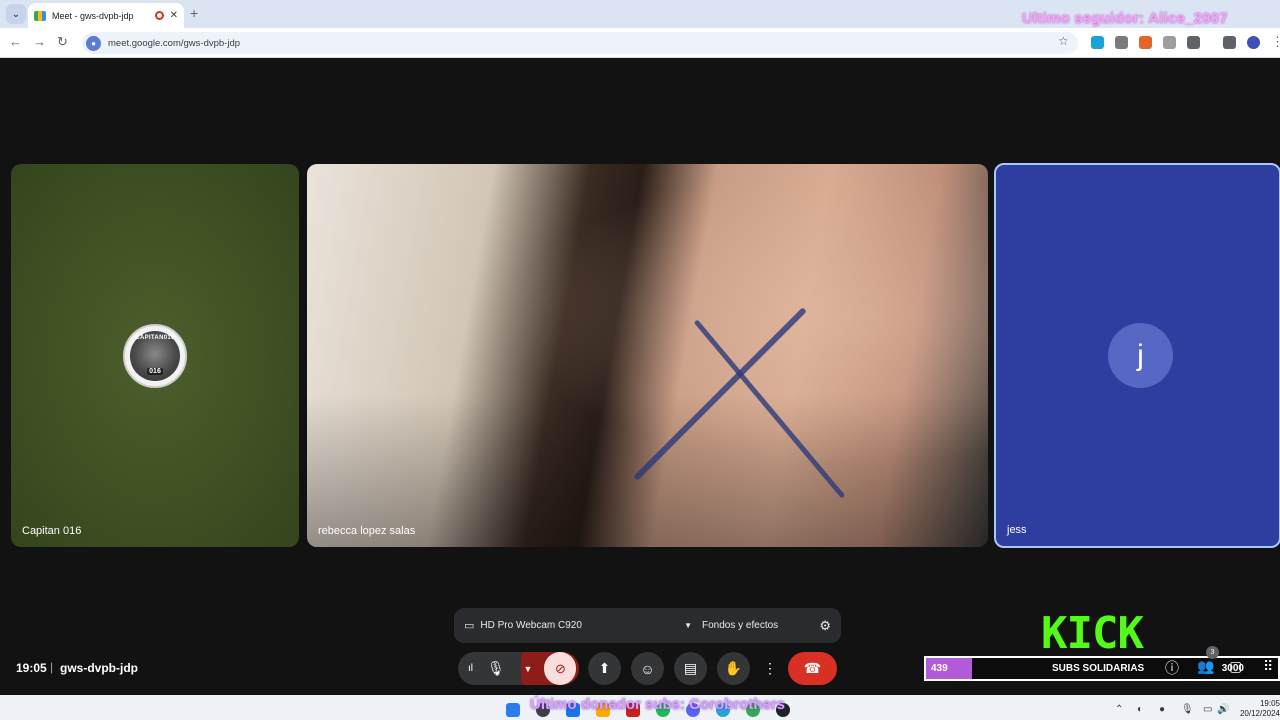 Image resolution: width=1280 pixels, height=720 pixels. I want to click on tab-title: Meet - gws-dvpb-jdp, so click(93, 15).